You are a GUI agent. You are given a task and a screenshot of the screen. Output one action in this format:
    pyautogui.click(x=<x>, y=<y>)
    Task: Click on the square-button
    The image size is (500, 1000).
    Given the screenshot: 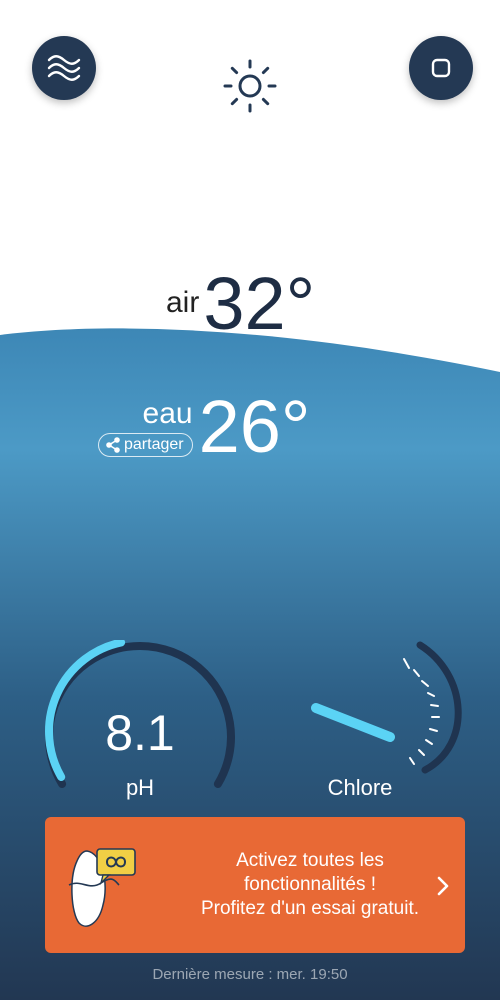 What is the action you would take?
    pyautogui.click(x=441, y=68)
    